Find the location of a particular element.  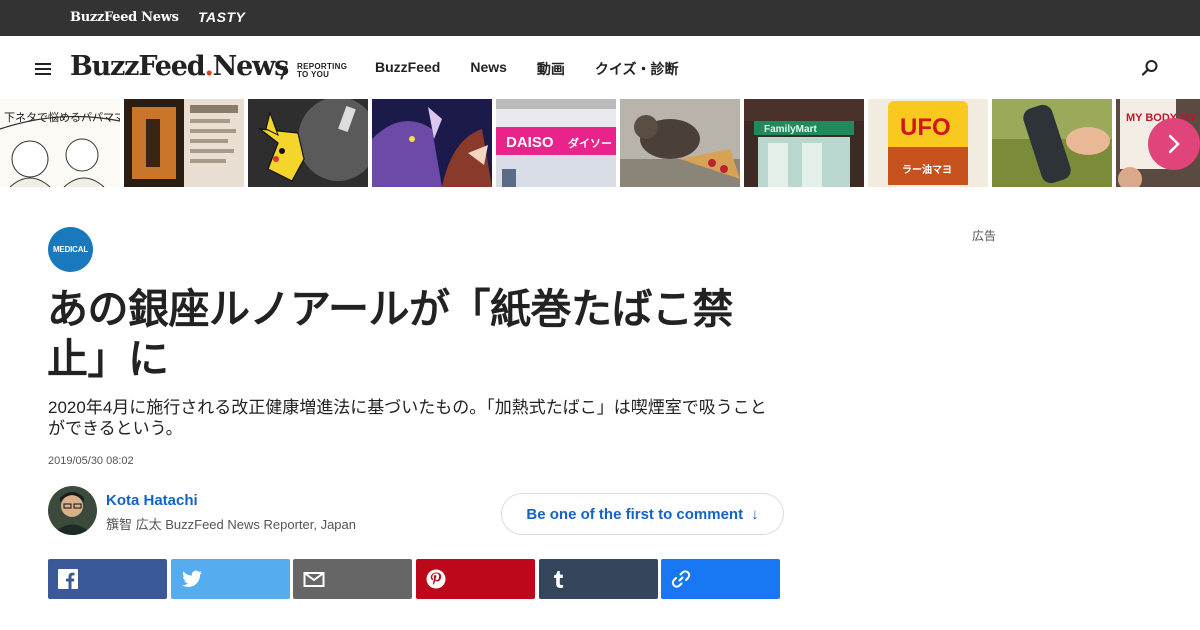

chevron-right-icon is located at coordinates (1174, 144).